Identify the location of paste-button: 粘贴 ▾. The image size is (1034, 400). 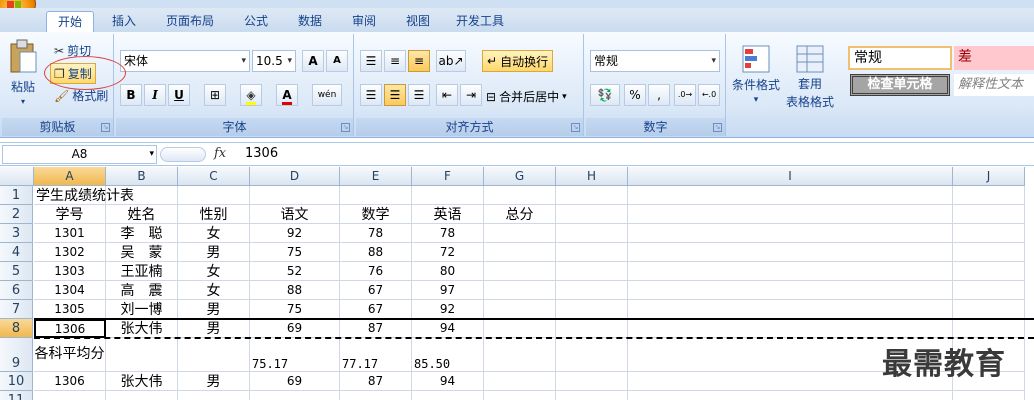
(23, 72).